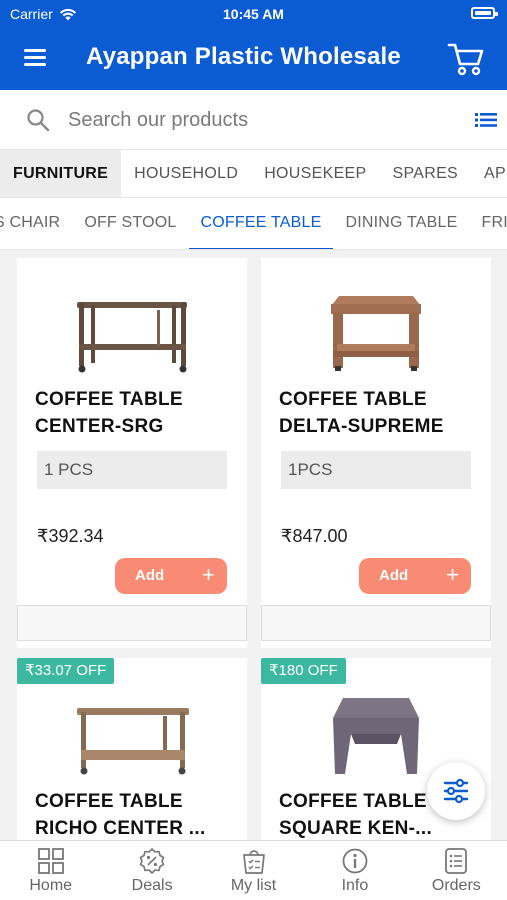 The image size is (507, 900). Describe the element at coordinates (253, 885) in the screenshot. I see `nav-label: My list` at that location.